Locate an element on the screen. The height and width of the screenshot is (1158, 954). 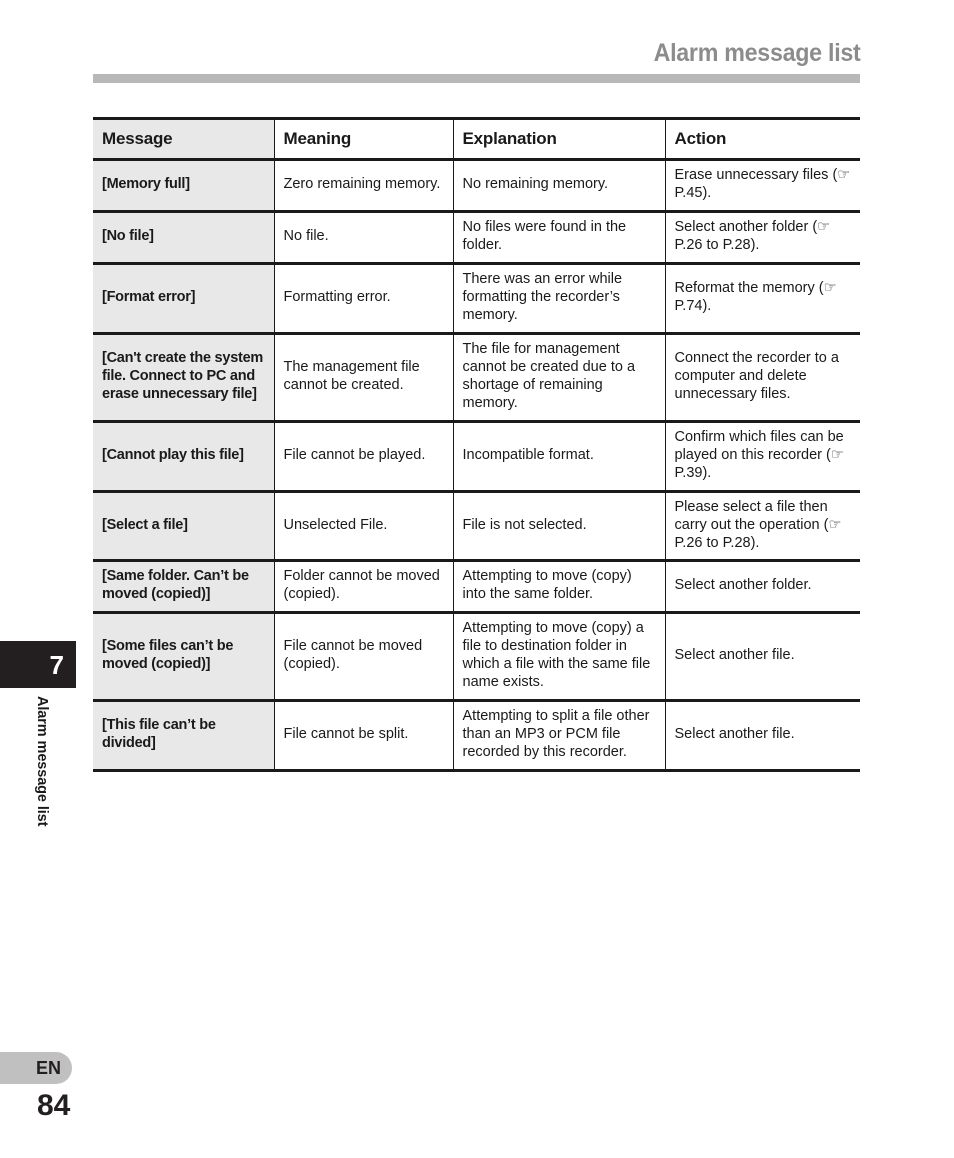
header-rule is located at coordinates (476, 78).